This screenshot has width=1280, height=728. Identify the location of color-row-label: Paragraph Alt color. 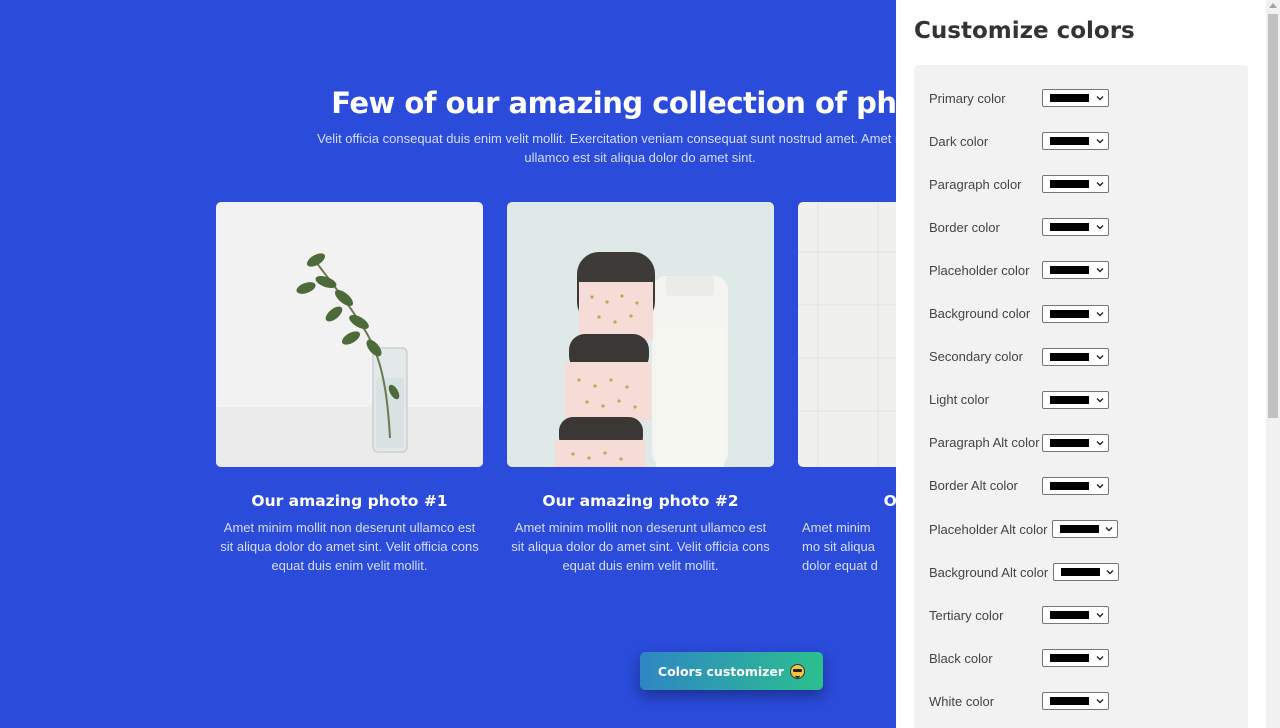
(984, 443).